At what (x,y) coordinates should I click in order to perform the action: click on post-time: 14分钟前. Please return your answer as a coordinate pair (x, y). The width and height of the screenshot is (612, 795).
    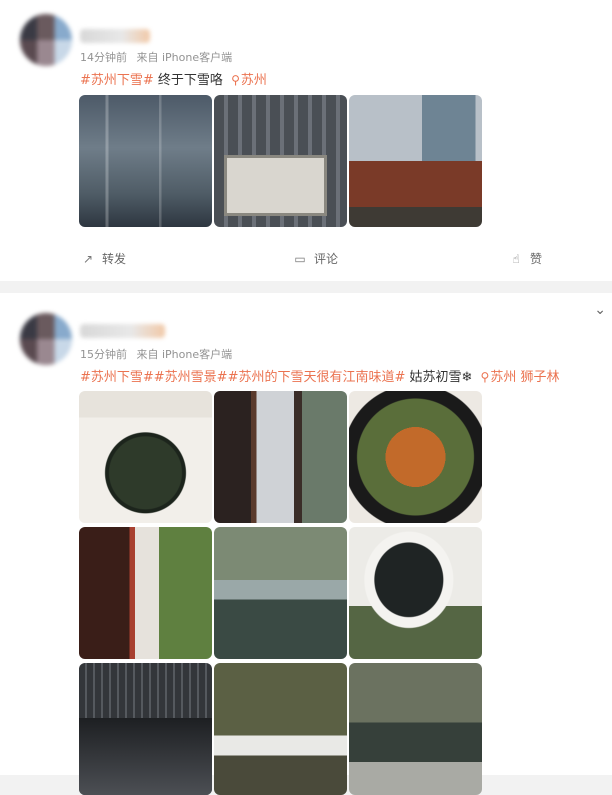
    Looking at the image, I should click on (103, 57).